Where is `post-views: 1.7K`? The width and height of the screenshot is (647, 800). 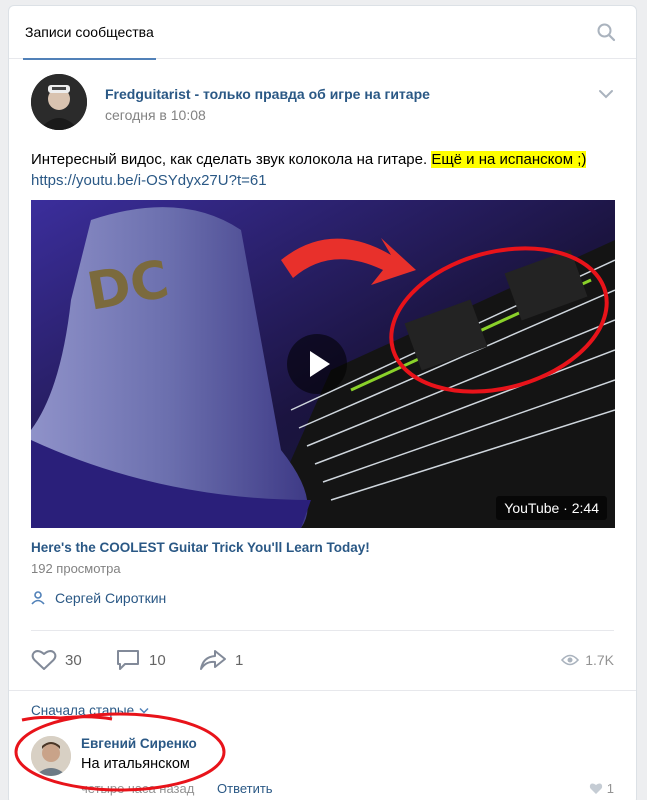
post-views: 1.7K is located at coordinates (587, 660).